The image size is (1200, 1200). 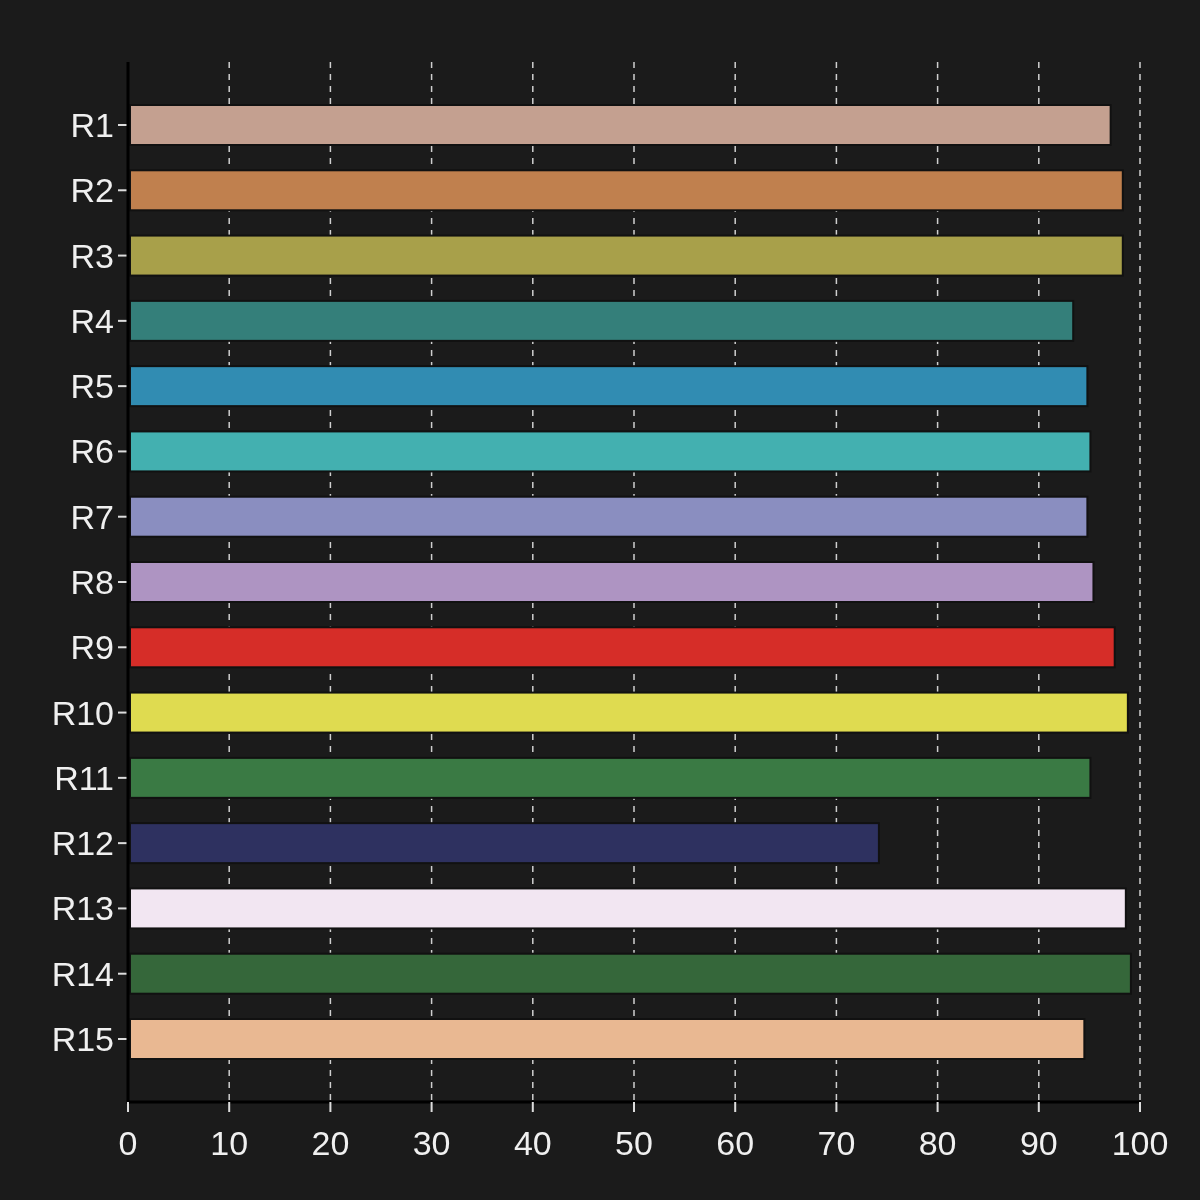 What do you see at coordinates (82, 712) in the screenshot?
I see `y-tick-label: R10` at bounding box center [82, 712].